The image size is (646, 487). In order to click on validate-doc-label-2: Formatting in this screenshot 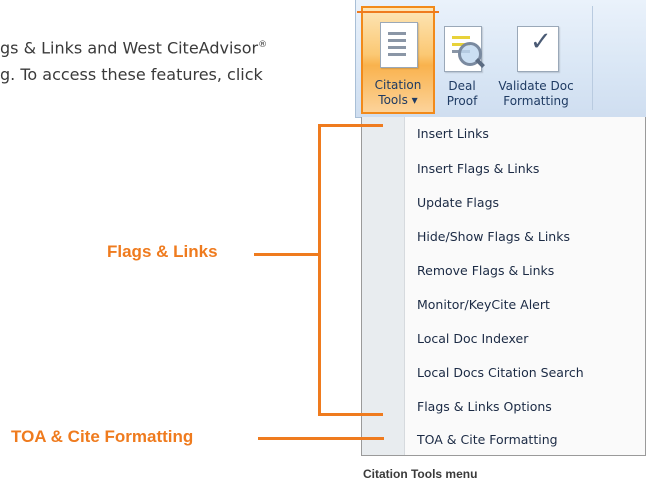, I will do `click(536, 101)`.